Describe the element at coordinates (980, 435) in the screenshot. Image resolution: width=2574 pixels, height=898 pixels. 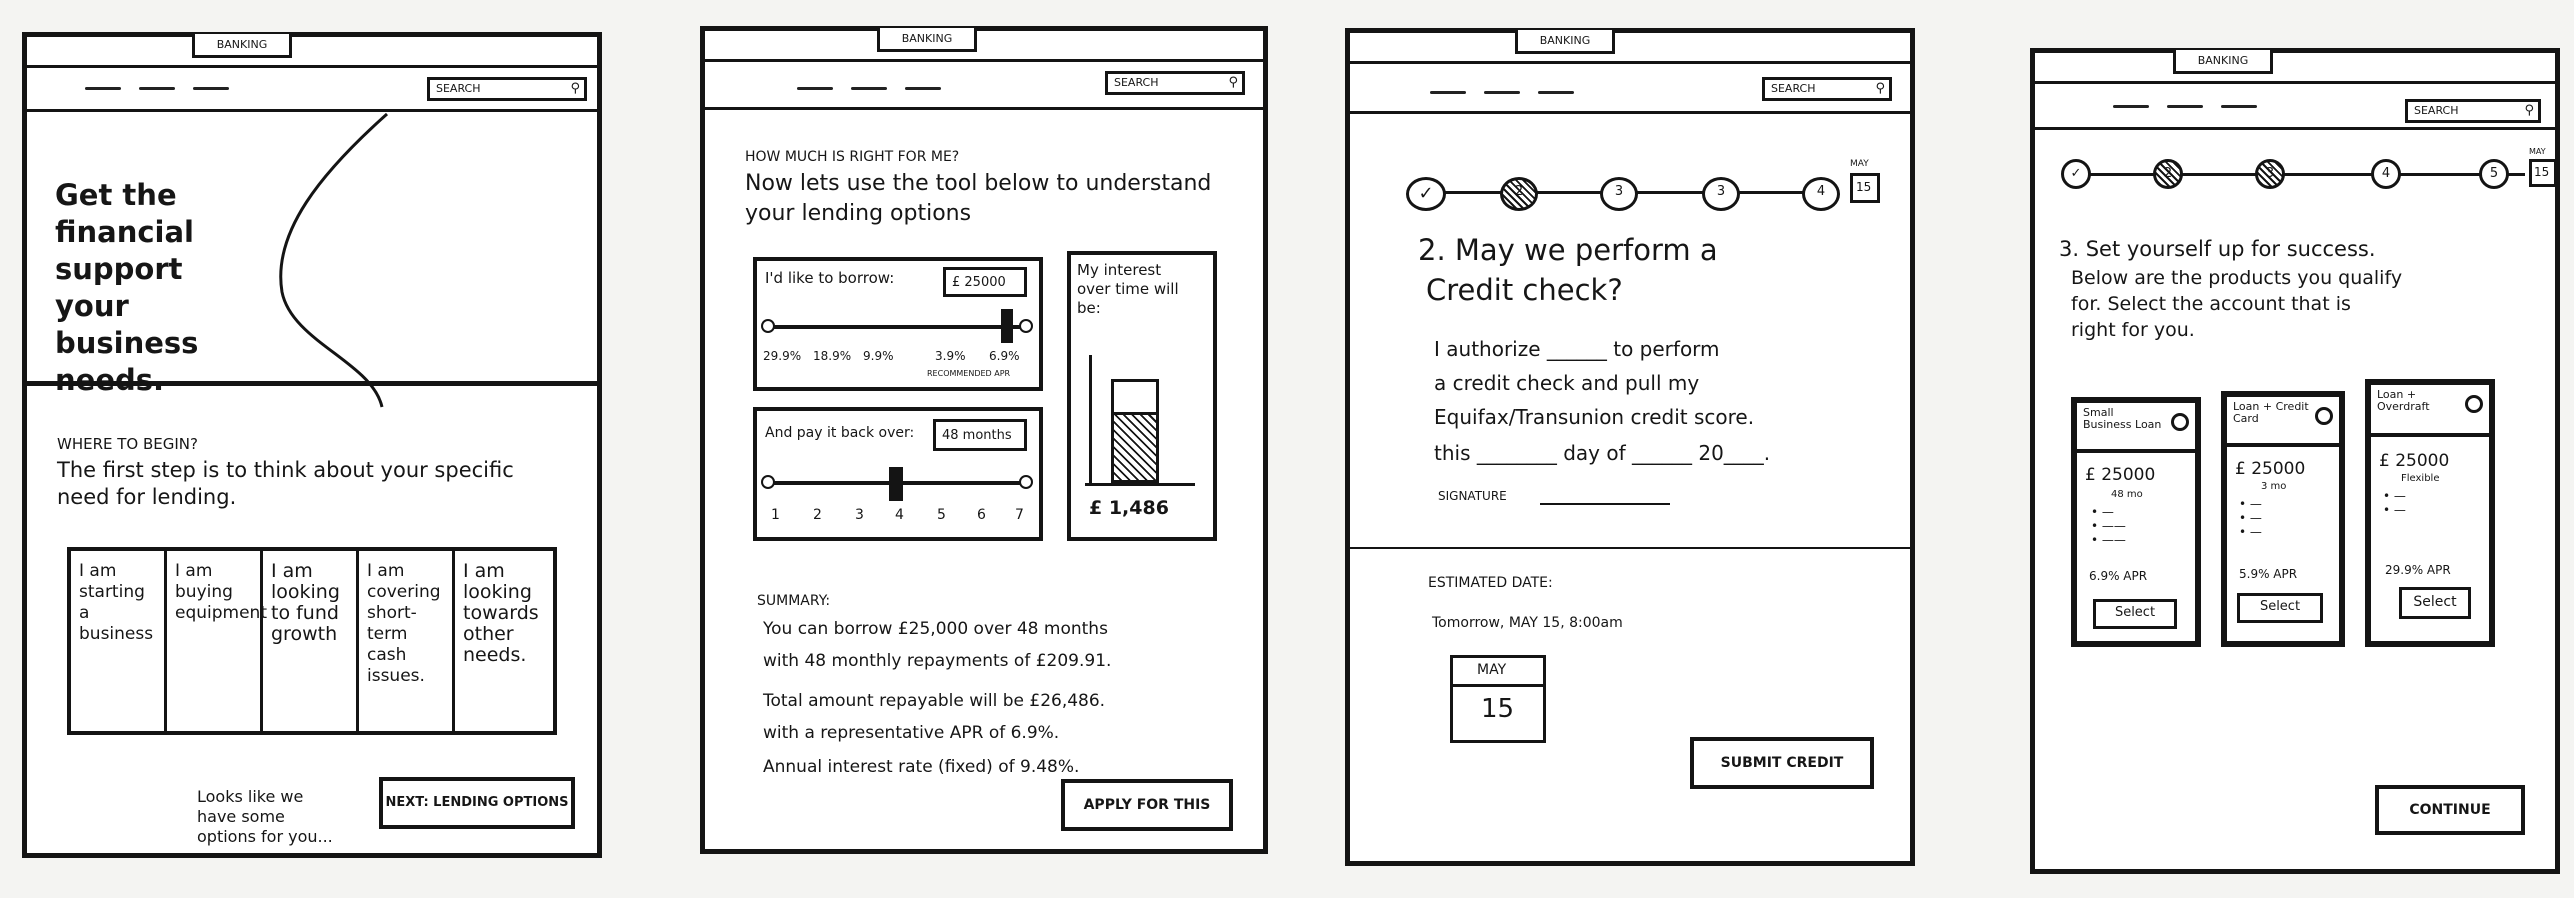
I see `payback-months-input: 48 months` at that location.